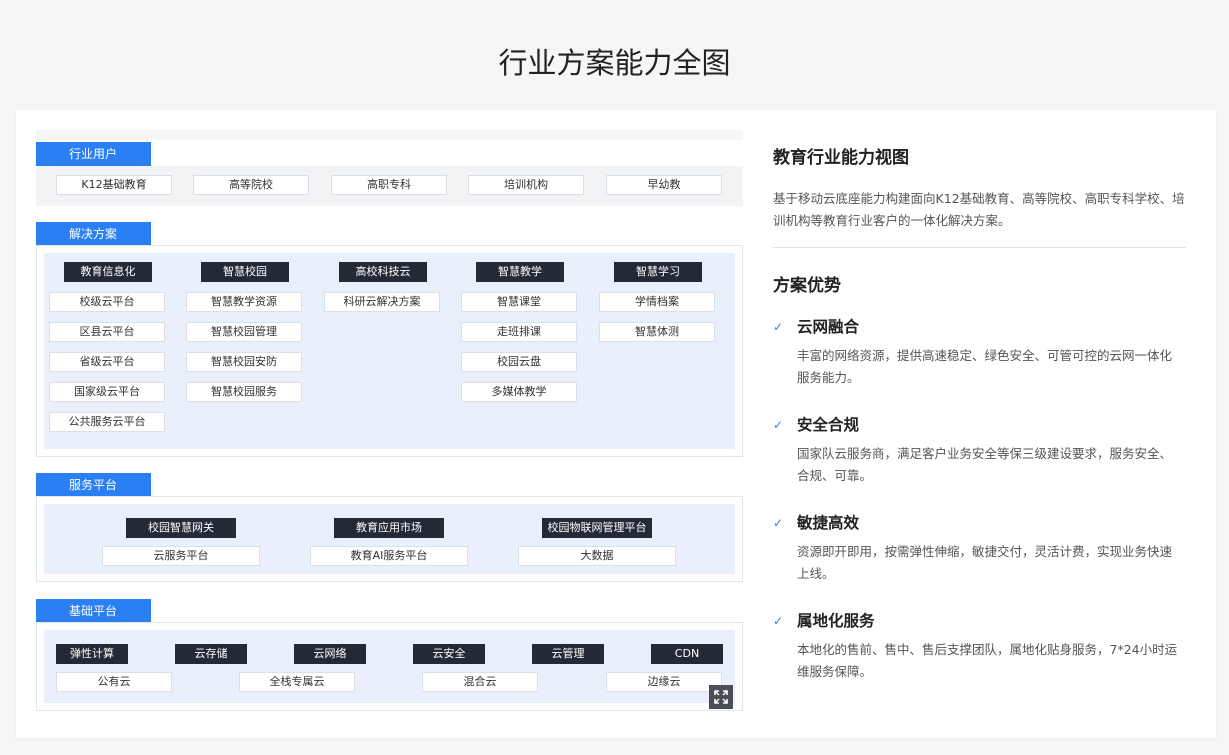 This screenshot has height=755, width=1229. Describe the element at coordinates (828, 523) in the screenshot. I see `advantage-name: 敏捷高效` at that location.